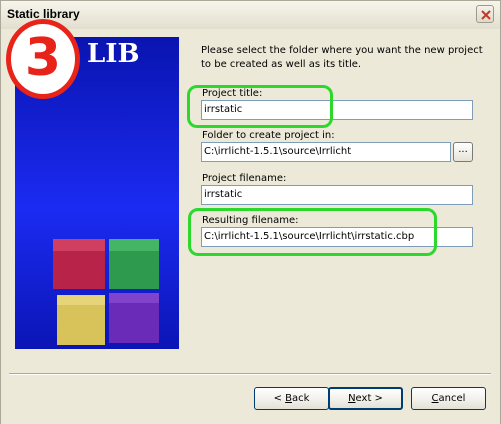 The image size is (501, 424). I want to click on next-button-mnemonic: N, so click(352, 398).